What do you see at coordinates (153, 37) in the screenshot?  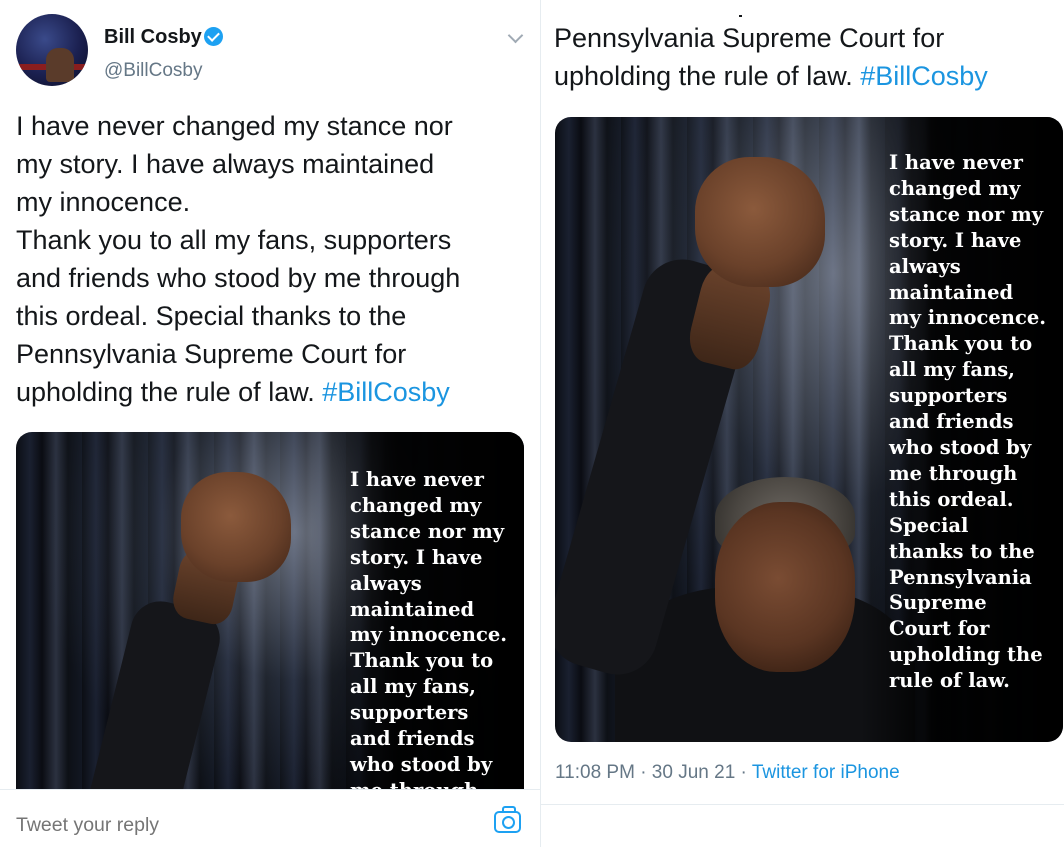 I see `display-name: Bill Cosby` at bounding box center [153, 37].